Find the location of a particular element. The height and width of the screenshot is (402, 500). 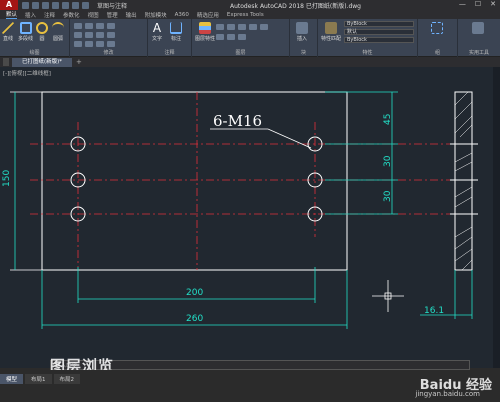

tab-layout2: 布局2 is located at coordinates (67, 379).